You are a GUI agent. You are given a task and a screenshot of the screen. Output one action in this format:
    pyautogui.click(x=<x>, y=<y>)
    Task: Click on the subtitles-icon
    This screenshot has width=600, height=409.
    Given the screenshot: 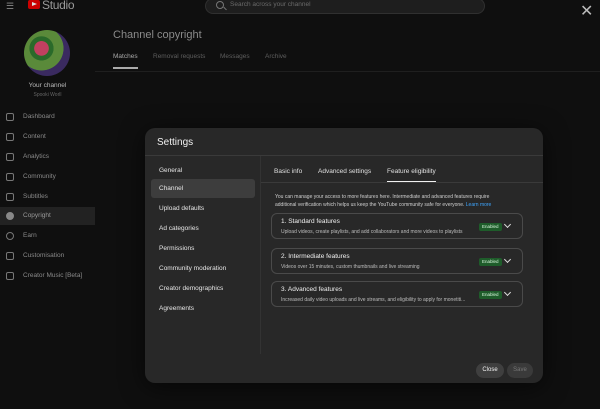 What is the action you would take?
    pyautogui.click(x=10, y=197)
    